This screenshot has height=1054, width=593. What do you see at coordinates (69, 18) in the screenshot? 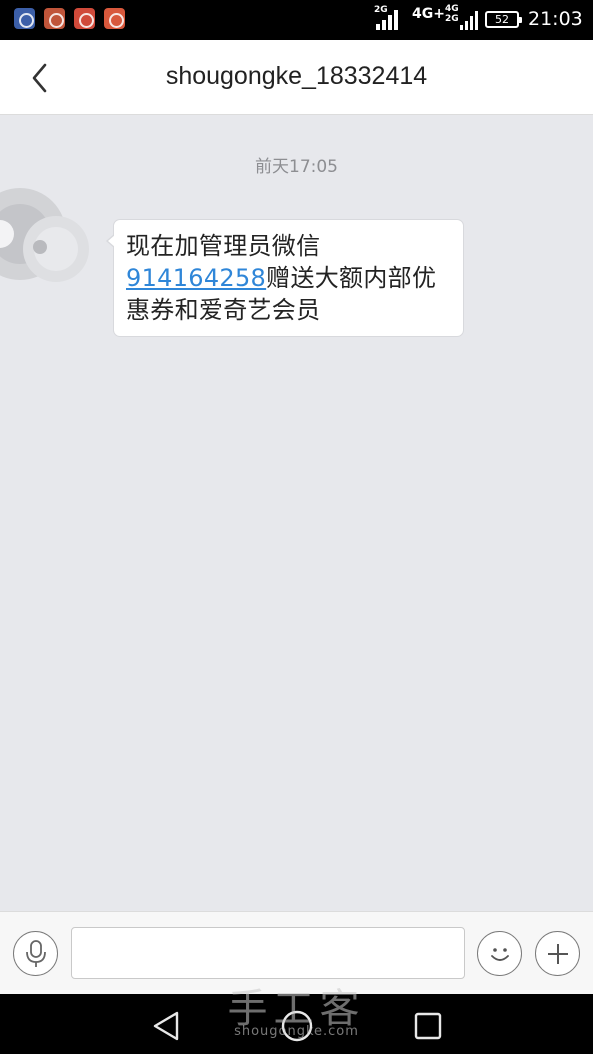
I see `notification-icons` at bounding box center [69, 18].